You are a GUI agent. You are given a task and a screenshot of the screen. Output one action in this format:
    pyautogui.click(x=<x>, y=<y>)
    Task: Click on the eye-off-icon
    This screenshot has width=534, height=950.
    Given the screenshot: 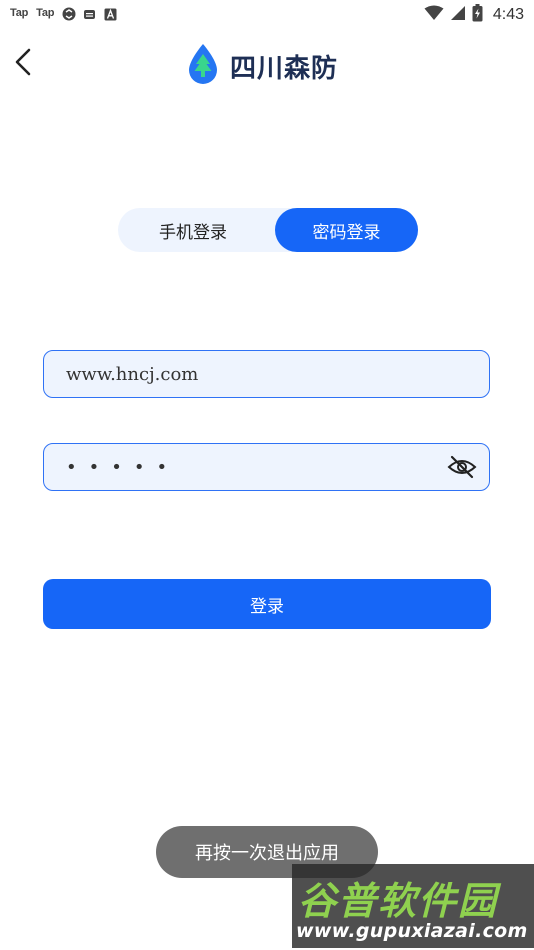 What is the action you would take?
    pyautogui.click(x=462, y=467)
    